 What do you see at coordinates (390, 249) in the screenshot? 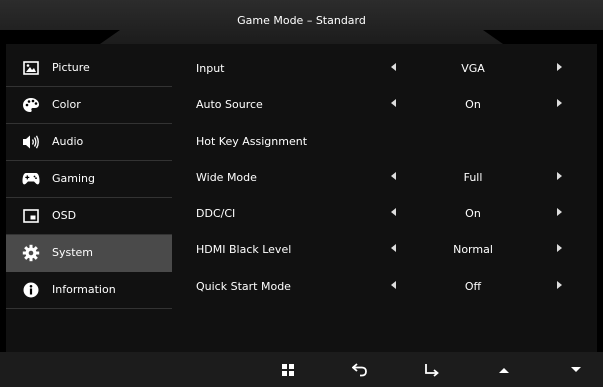
I see `setting-row-hdmi-black-level: HDMI Black Level Normal` at bounding box center [390, 249].